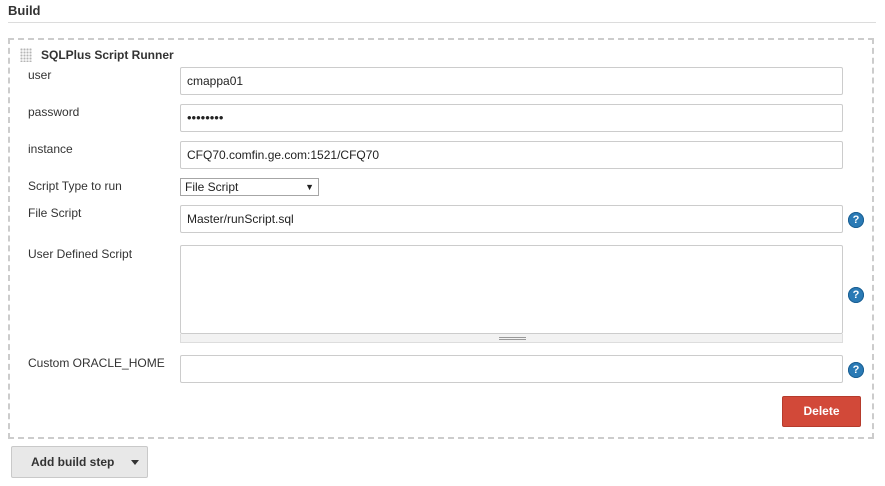  What do you see at coordinates (212, 187) in the screenshot?
I see `script-type-selected-value: File Script` at bounding box center [212, 187].